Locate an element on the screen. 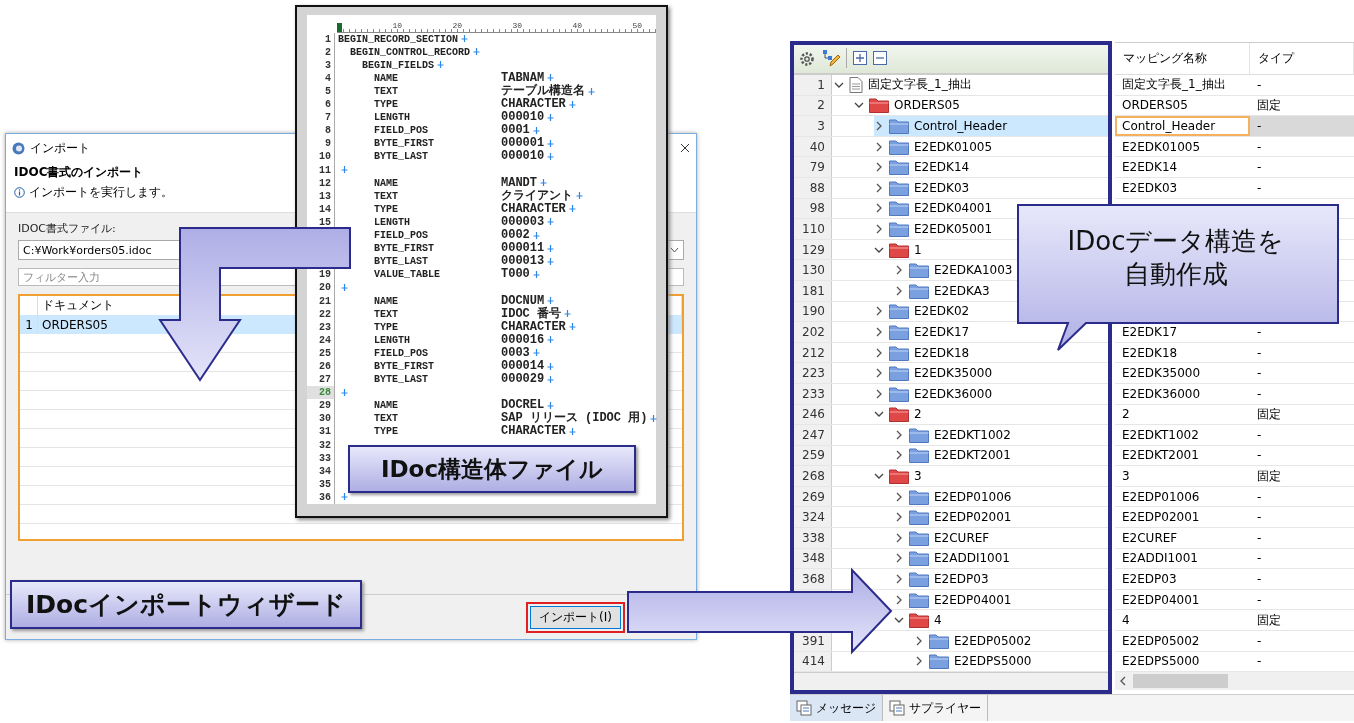  table-cell-text: E2EDK03 is located at coordinates (1150, 188).